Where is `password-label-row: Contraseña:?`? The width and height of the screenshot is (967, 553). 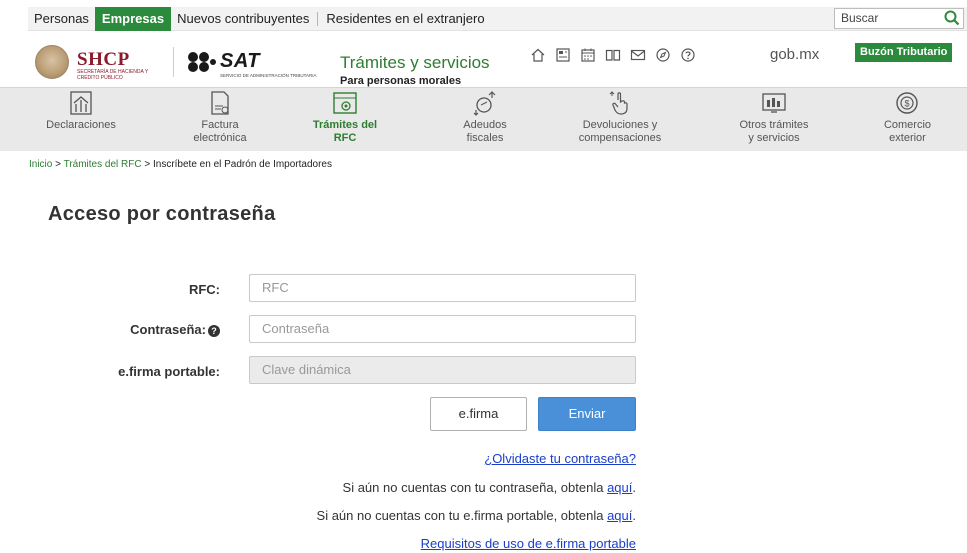 password-label-row: Contraseña:? is located at coordinates (175, 329).